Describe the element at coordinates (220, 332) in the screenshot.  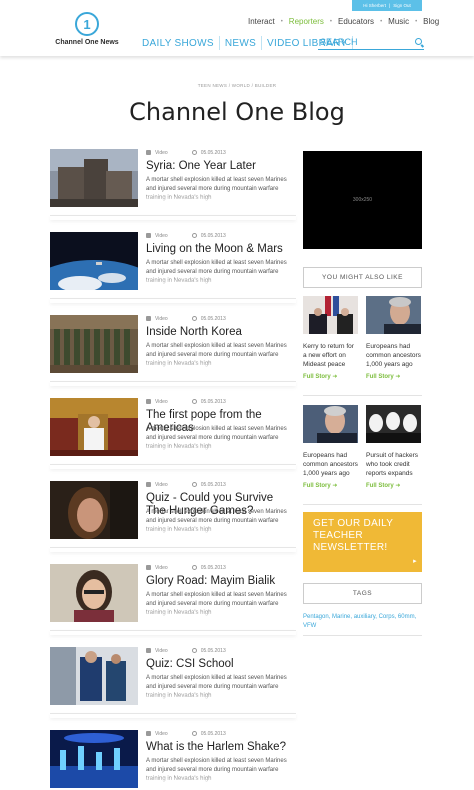
I see `article-title: Inside North Korea` at that location.